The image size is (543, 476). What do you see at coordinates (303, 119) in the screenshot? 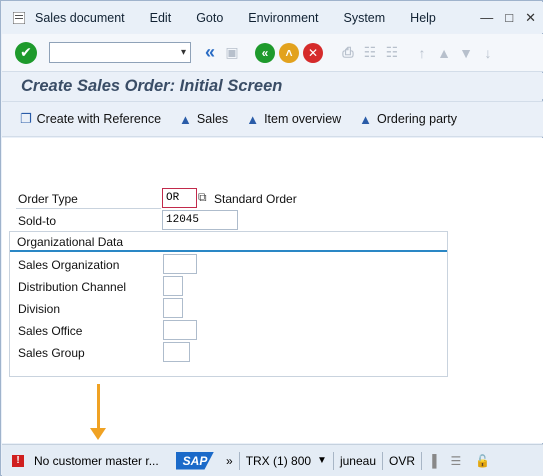
I see `item-overview-label: Item overview` at bounding box center [303, 119].